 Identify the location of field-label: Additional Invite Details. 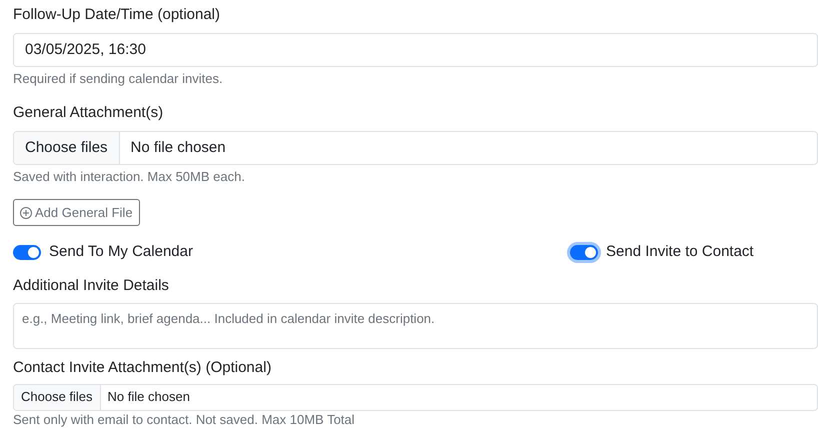
(91, 286).